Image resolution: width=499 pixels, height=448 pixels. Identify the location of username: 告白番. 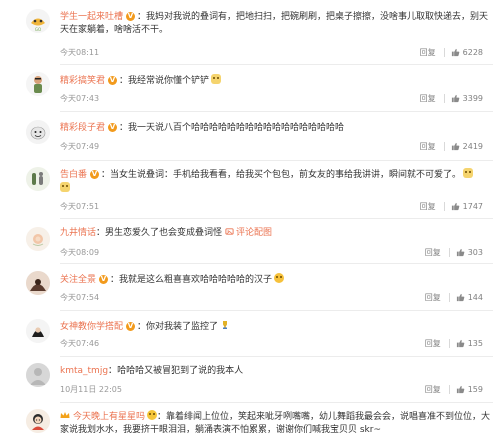
(73, 175).